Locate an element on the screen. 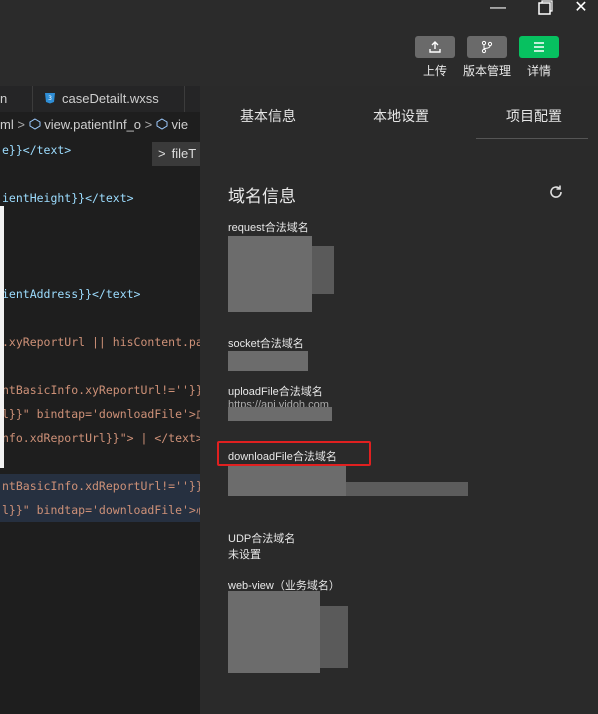 The image size is (598, 714). file-popup: > fileT is located at coordinates (176, 154).